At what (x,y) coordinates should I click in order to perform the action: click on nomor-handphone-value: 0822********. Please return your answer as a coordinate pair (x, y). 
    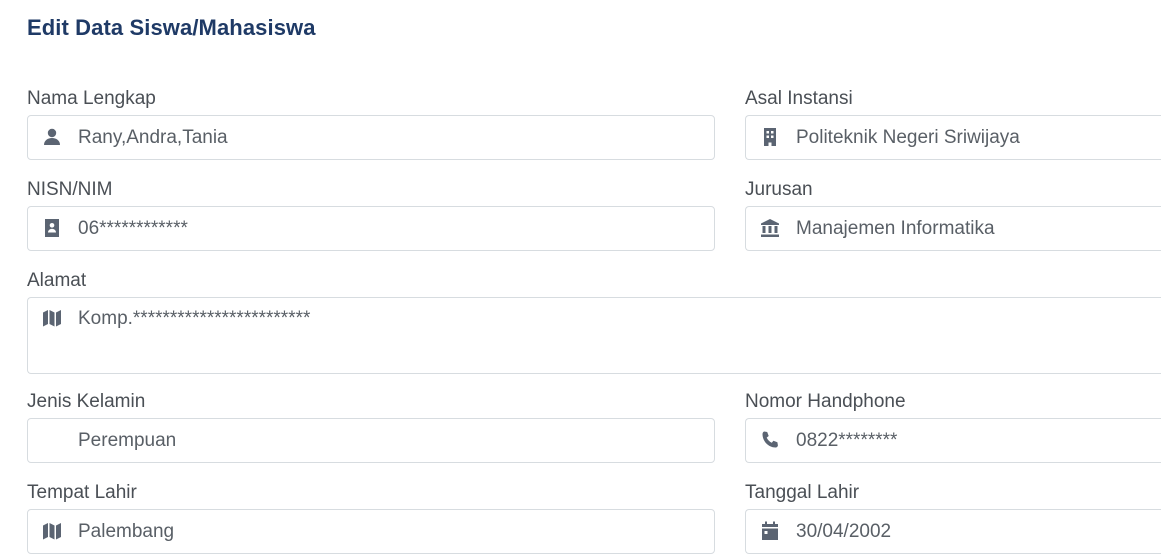
    Looking at the image, I should click on (847, 440).